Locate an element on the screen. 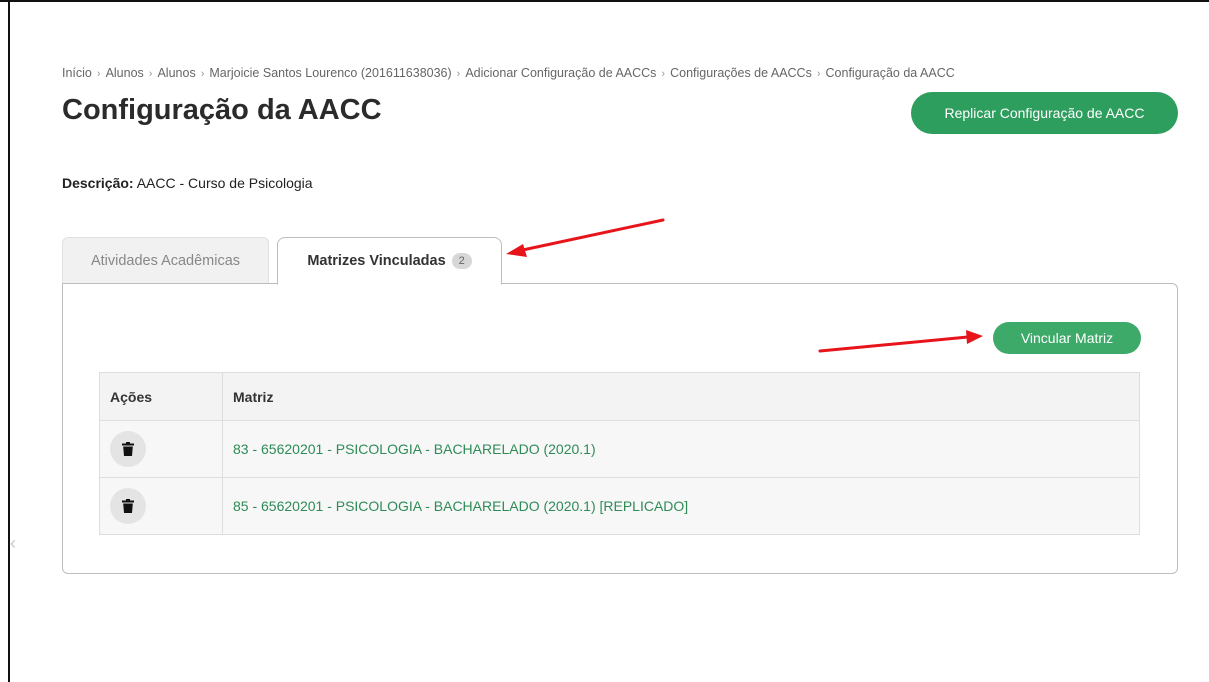  breadcrumb-item-alunos-2: Alunos is located at coordinates (176, 73).